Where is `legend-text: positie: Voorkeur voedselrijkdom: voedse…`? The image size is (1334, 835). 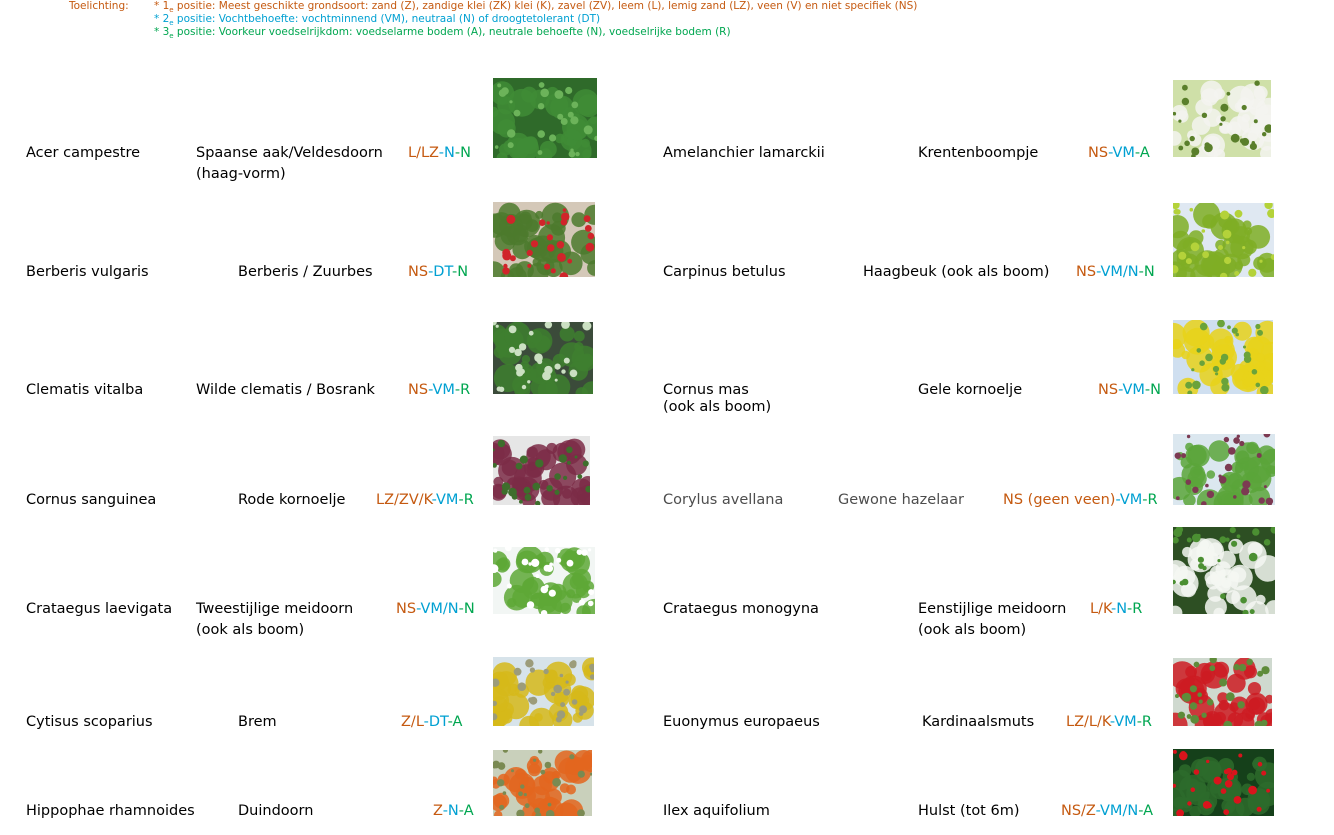
legend-text: positie: Voorkeur voedselrijkdom: voedse… is located at coordinates (452, 32).